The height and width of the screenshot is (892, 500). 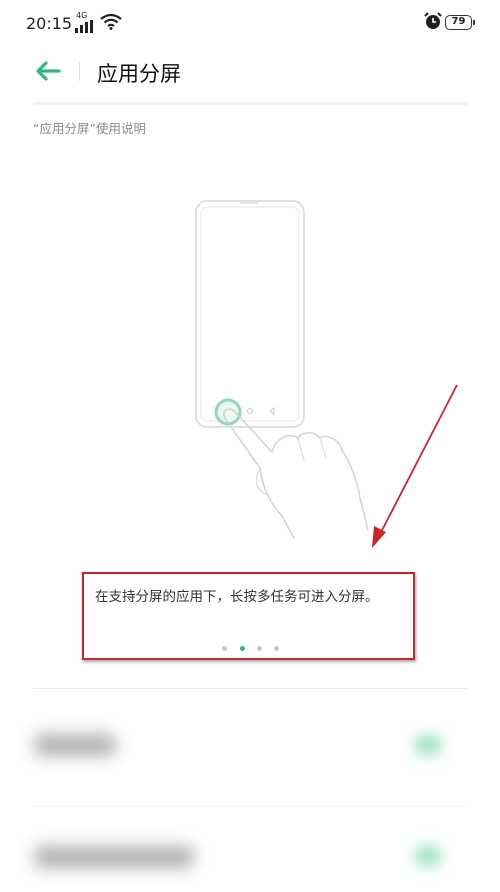 I want to click on row-divider, so click(x=250, y=806).